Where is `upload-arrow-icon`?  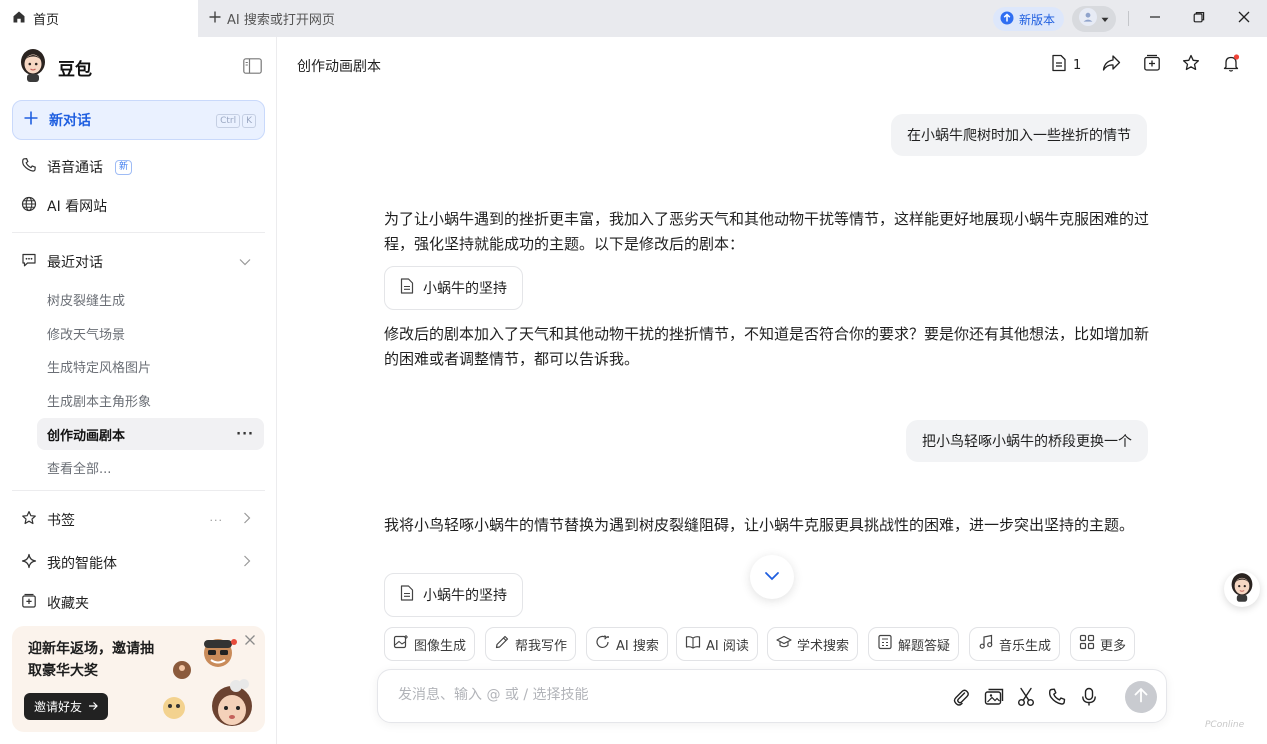 upload-arrow-icon is located at coordinates (1007, 19).